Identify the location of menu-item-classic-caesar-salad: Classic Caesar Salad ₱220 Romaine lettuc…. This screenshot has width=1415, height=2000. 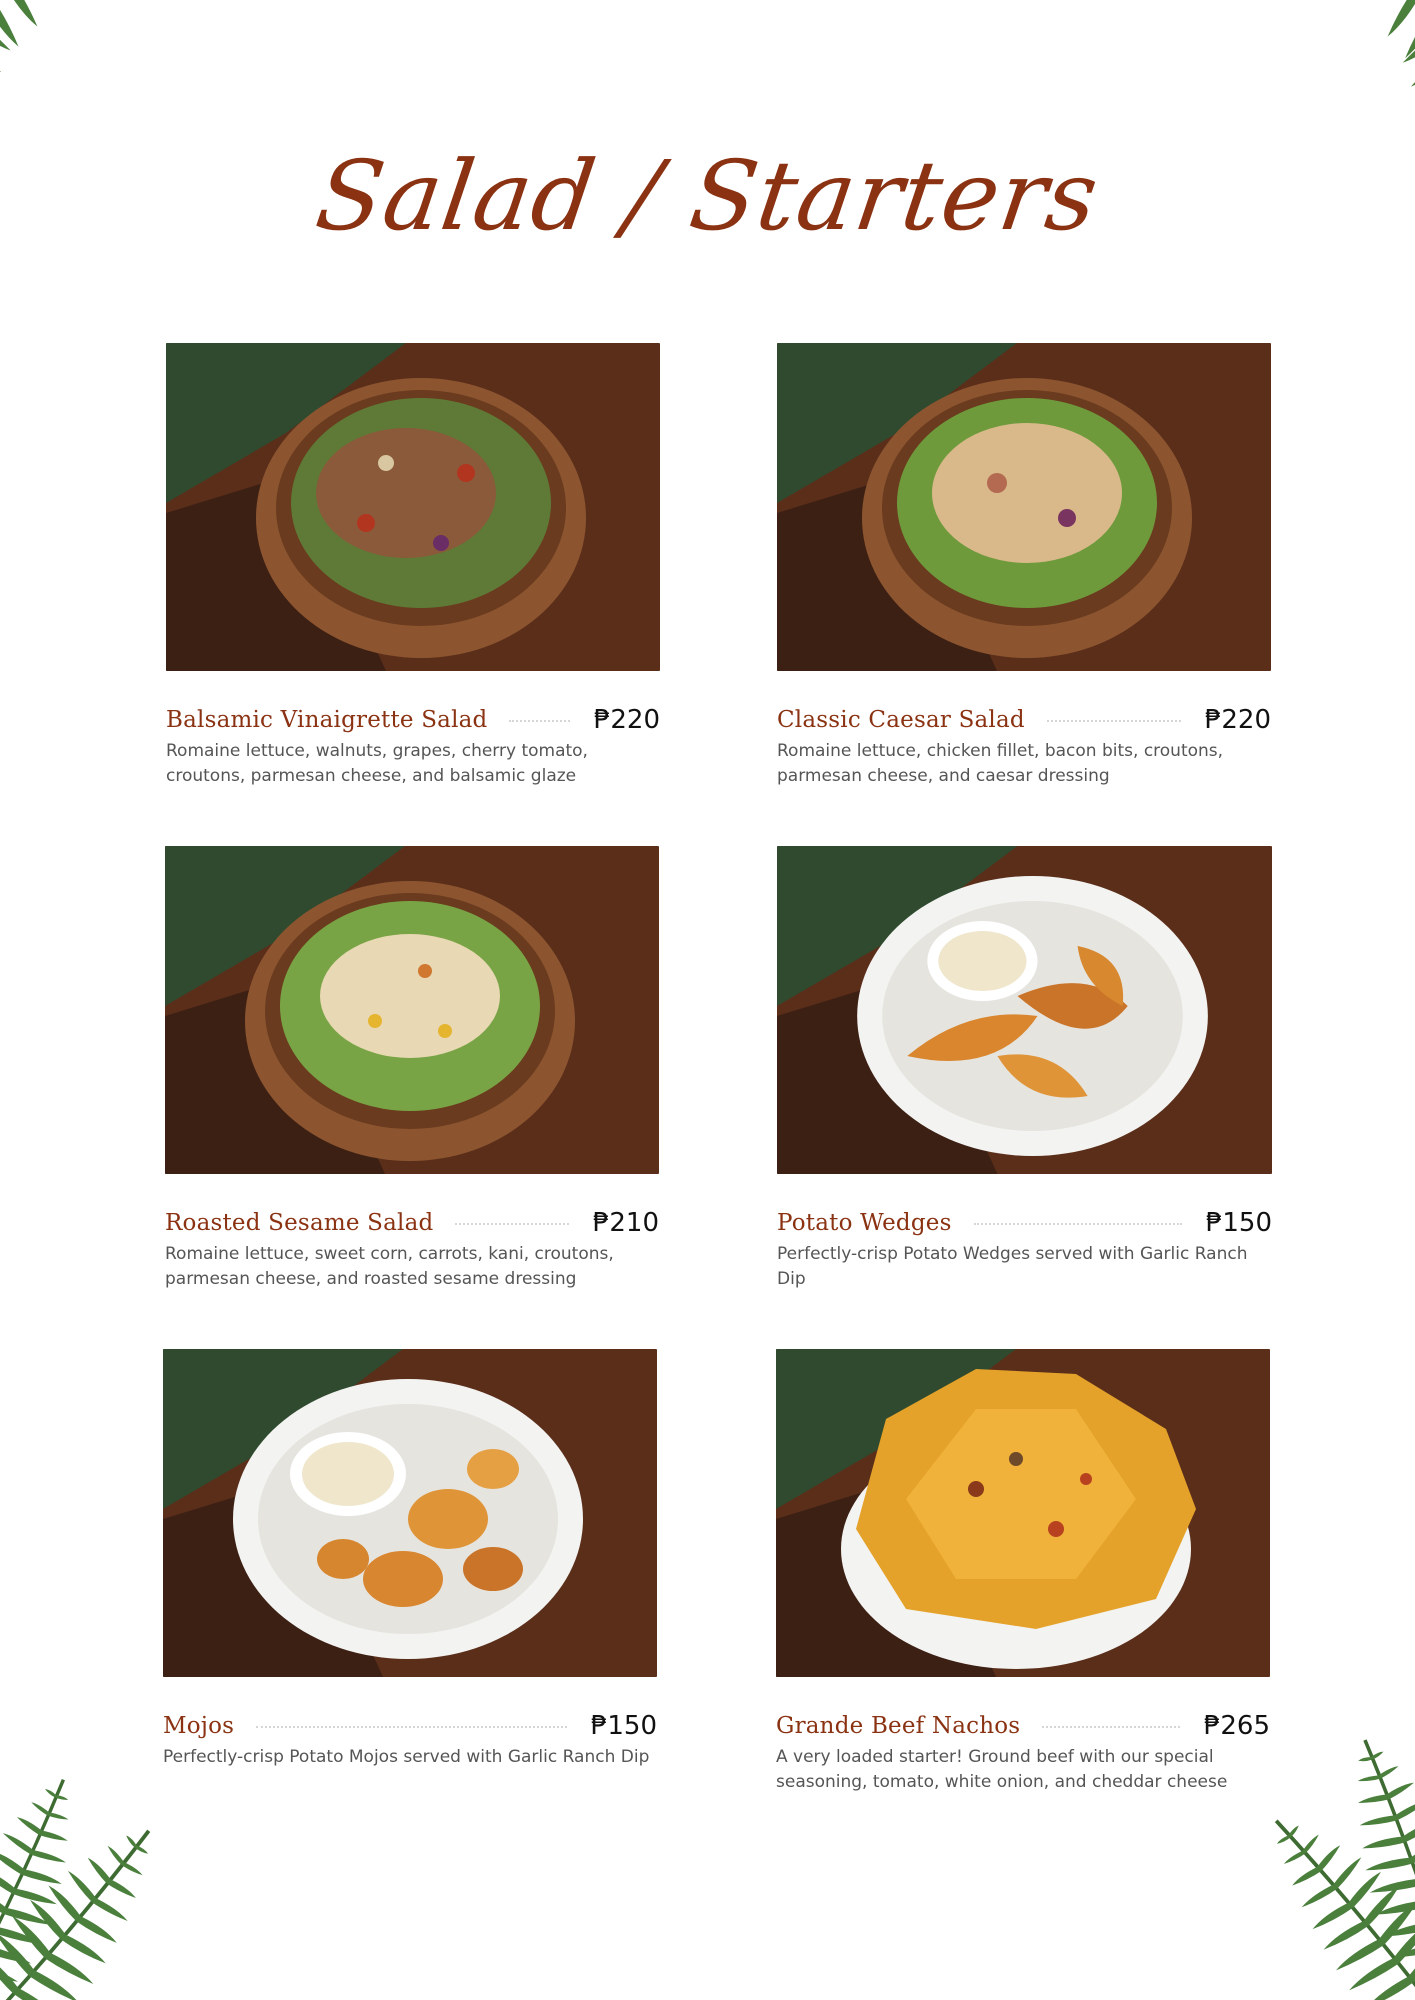
(1024, 566).